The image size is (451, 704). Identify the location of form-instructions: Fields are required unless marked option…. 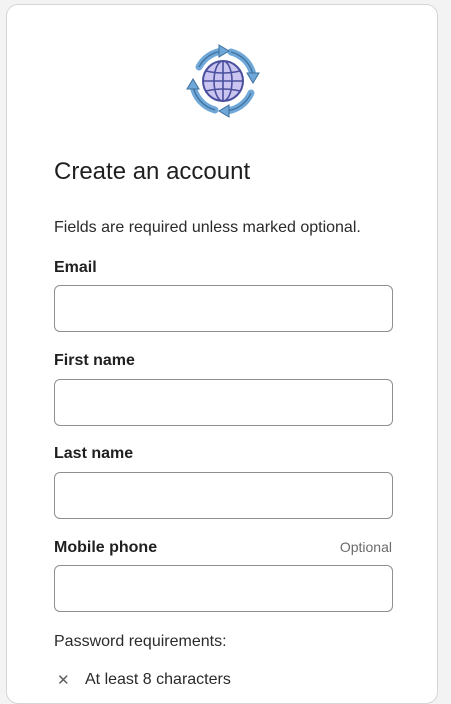
(207, 227).